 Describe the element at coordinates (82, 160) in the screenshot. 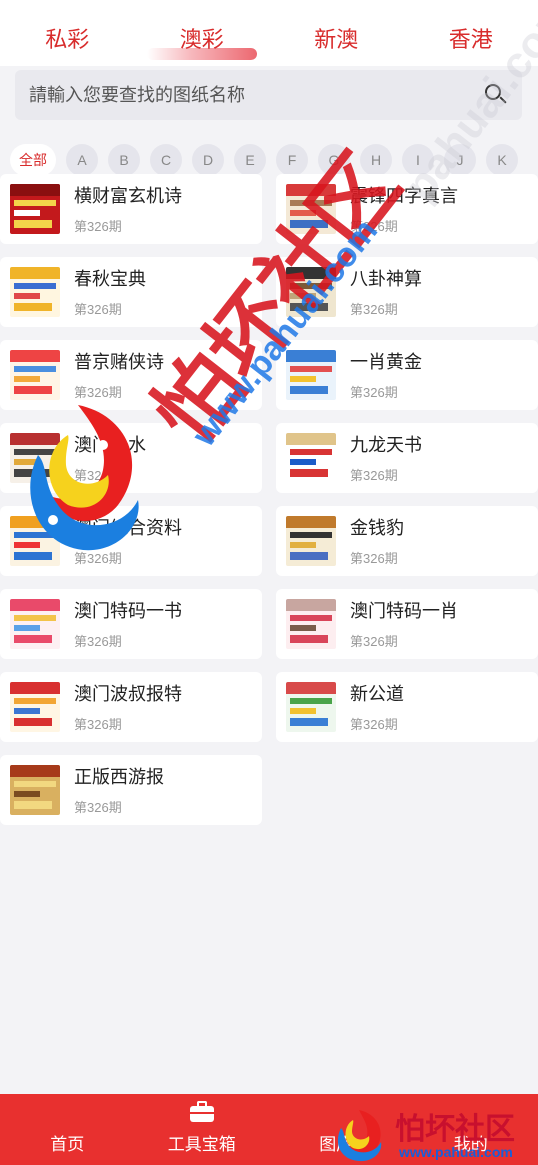

I see `letter-filter-a: A` at that location.